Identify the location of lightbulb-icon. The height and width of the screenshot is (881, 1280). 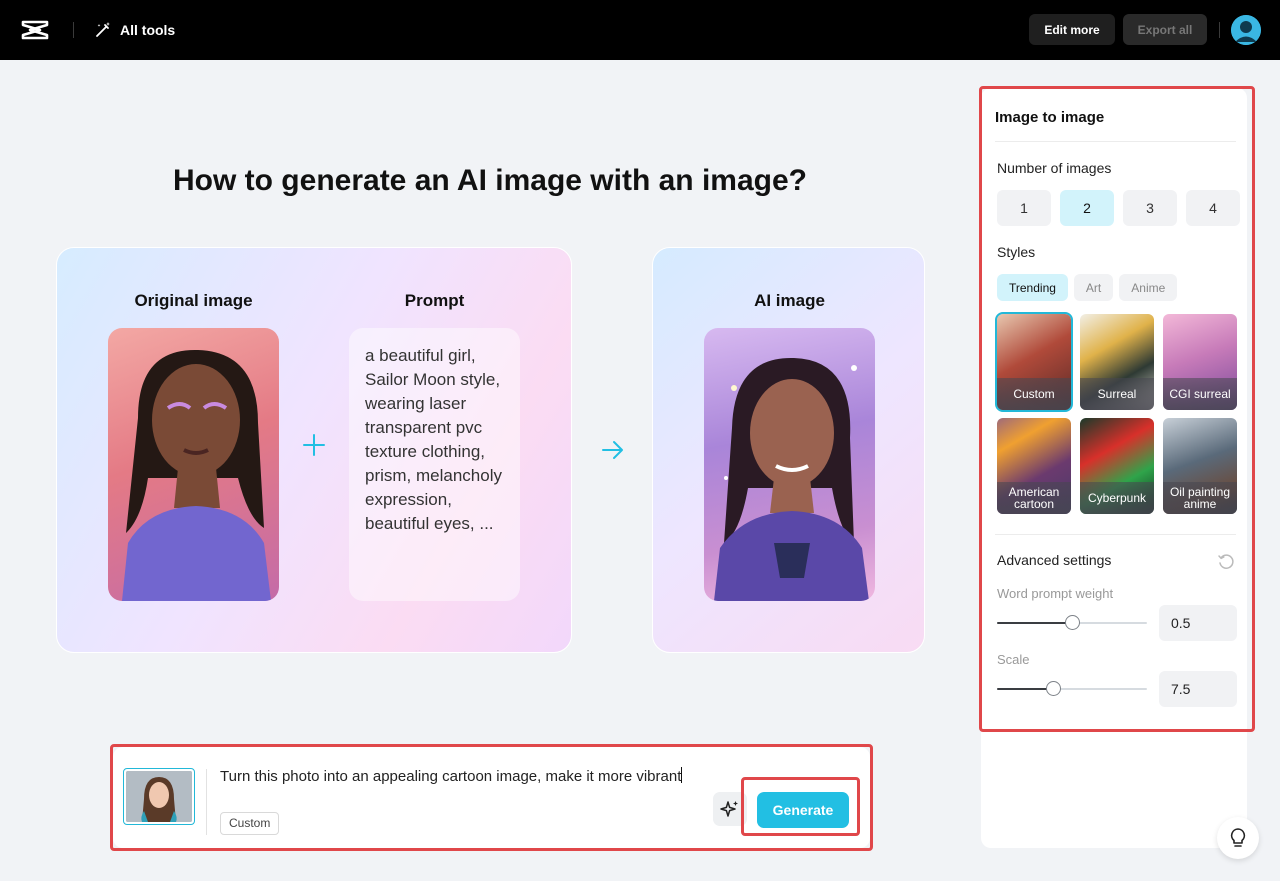
(1238, 837).